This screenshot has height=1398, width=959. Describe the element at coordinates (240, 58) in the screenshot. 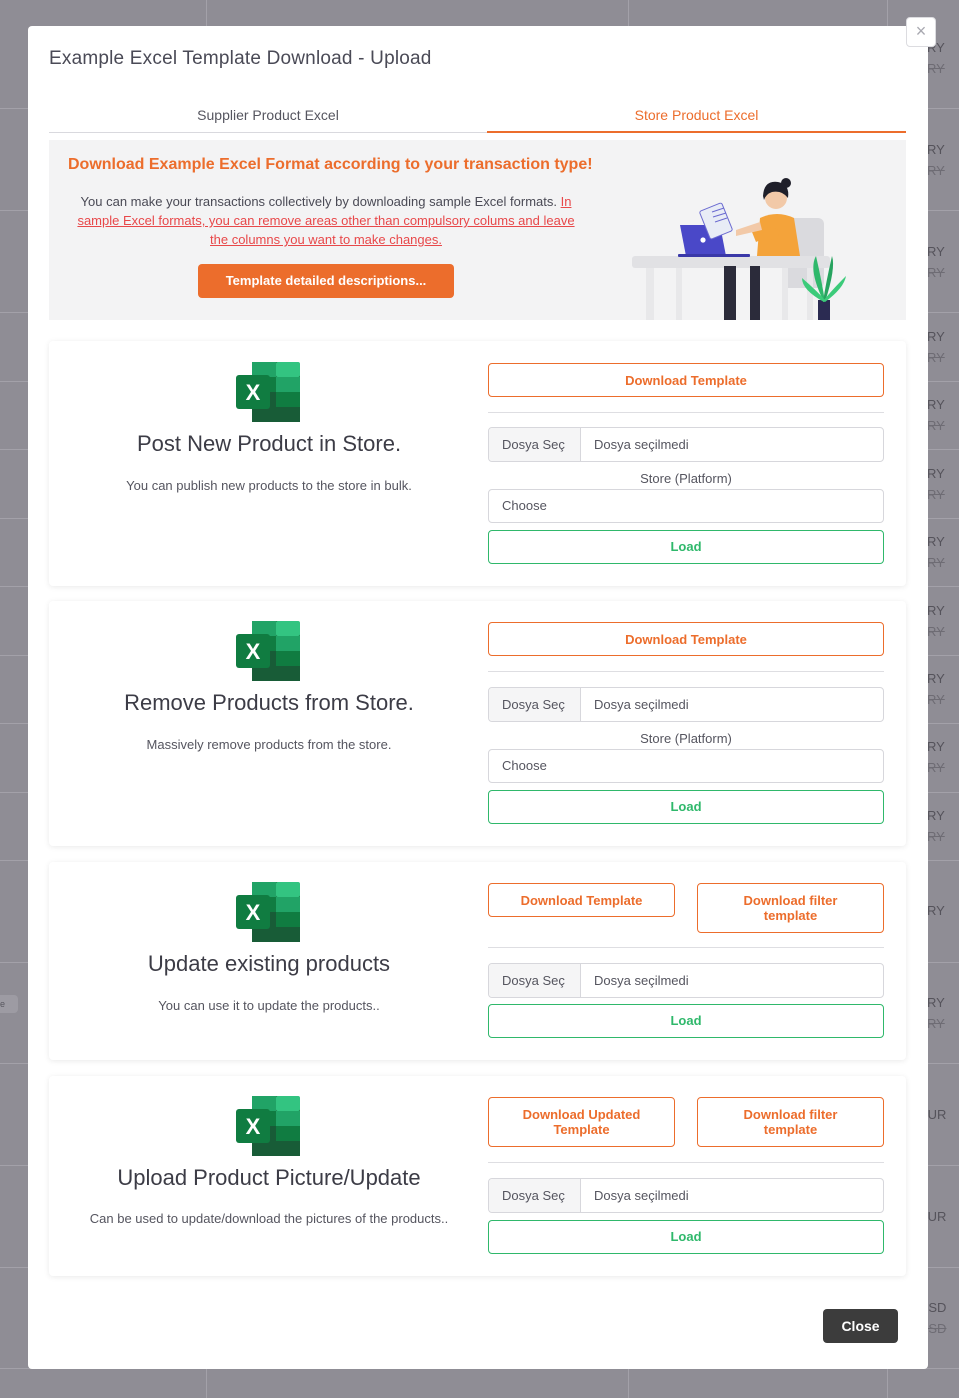

I see `modal-title: Example Excel Template Download - Upload` at that location.